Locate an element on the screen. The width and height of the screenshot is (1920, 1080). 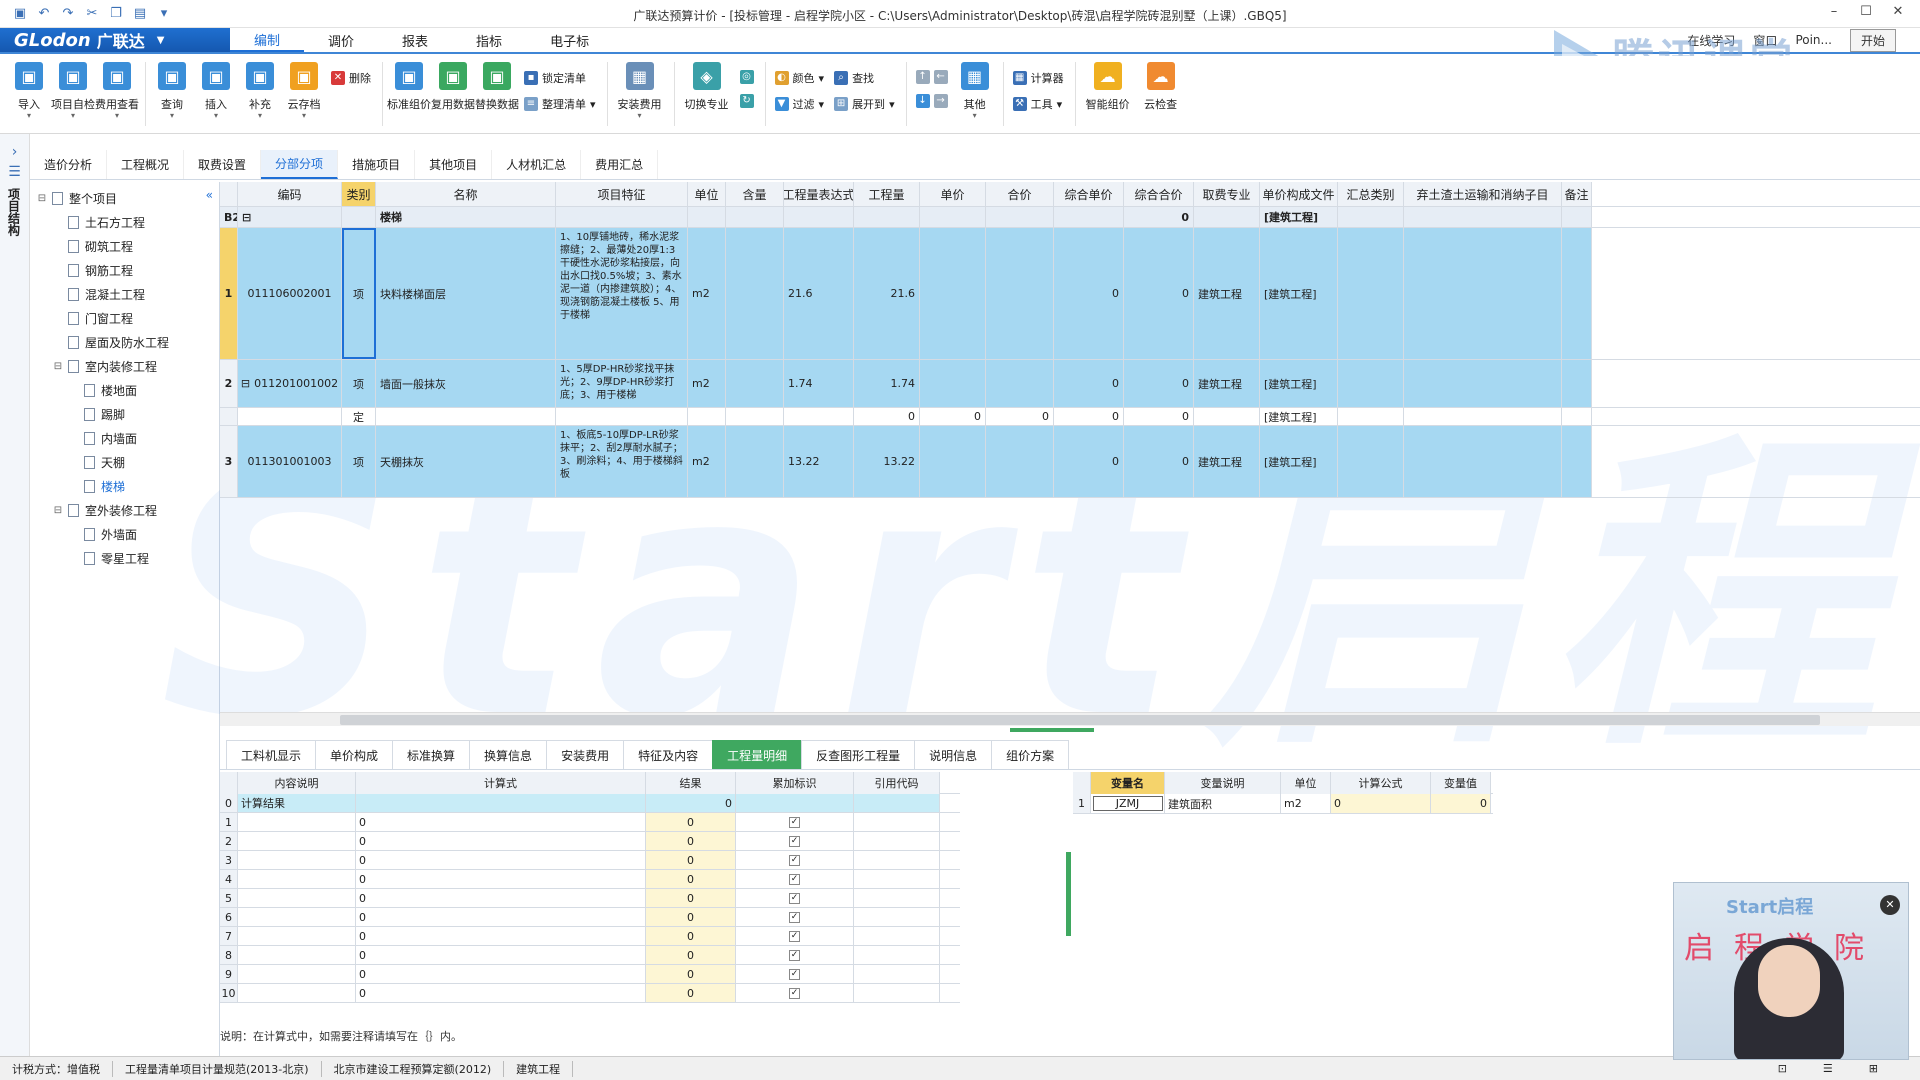
globe-icon: ◎ is located at coordinates (746, 77).